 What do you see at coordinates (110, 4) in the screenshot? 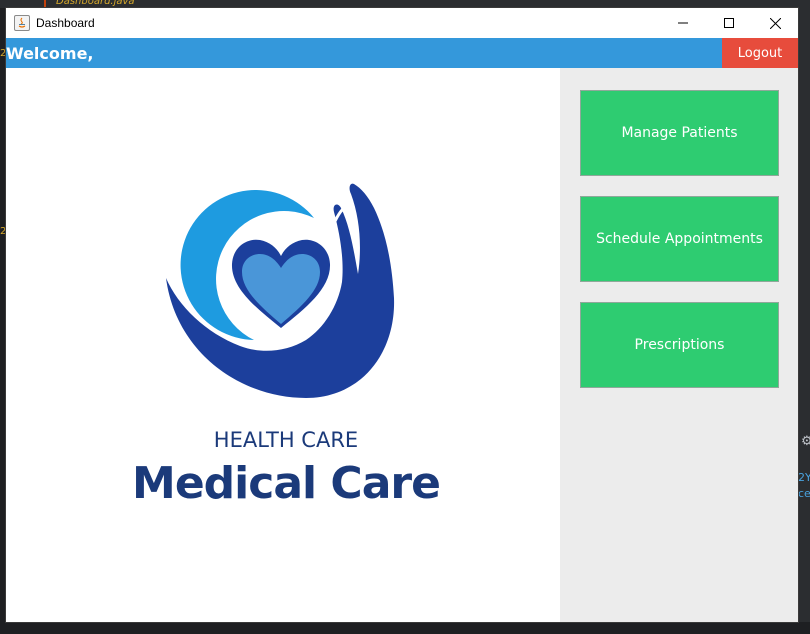
I see `ide-editor-tab: Dashboard.java` at bounding box center [110, 4].